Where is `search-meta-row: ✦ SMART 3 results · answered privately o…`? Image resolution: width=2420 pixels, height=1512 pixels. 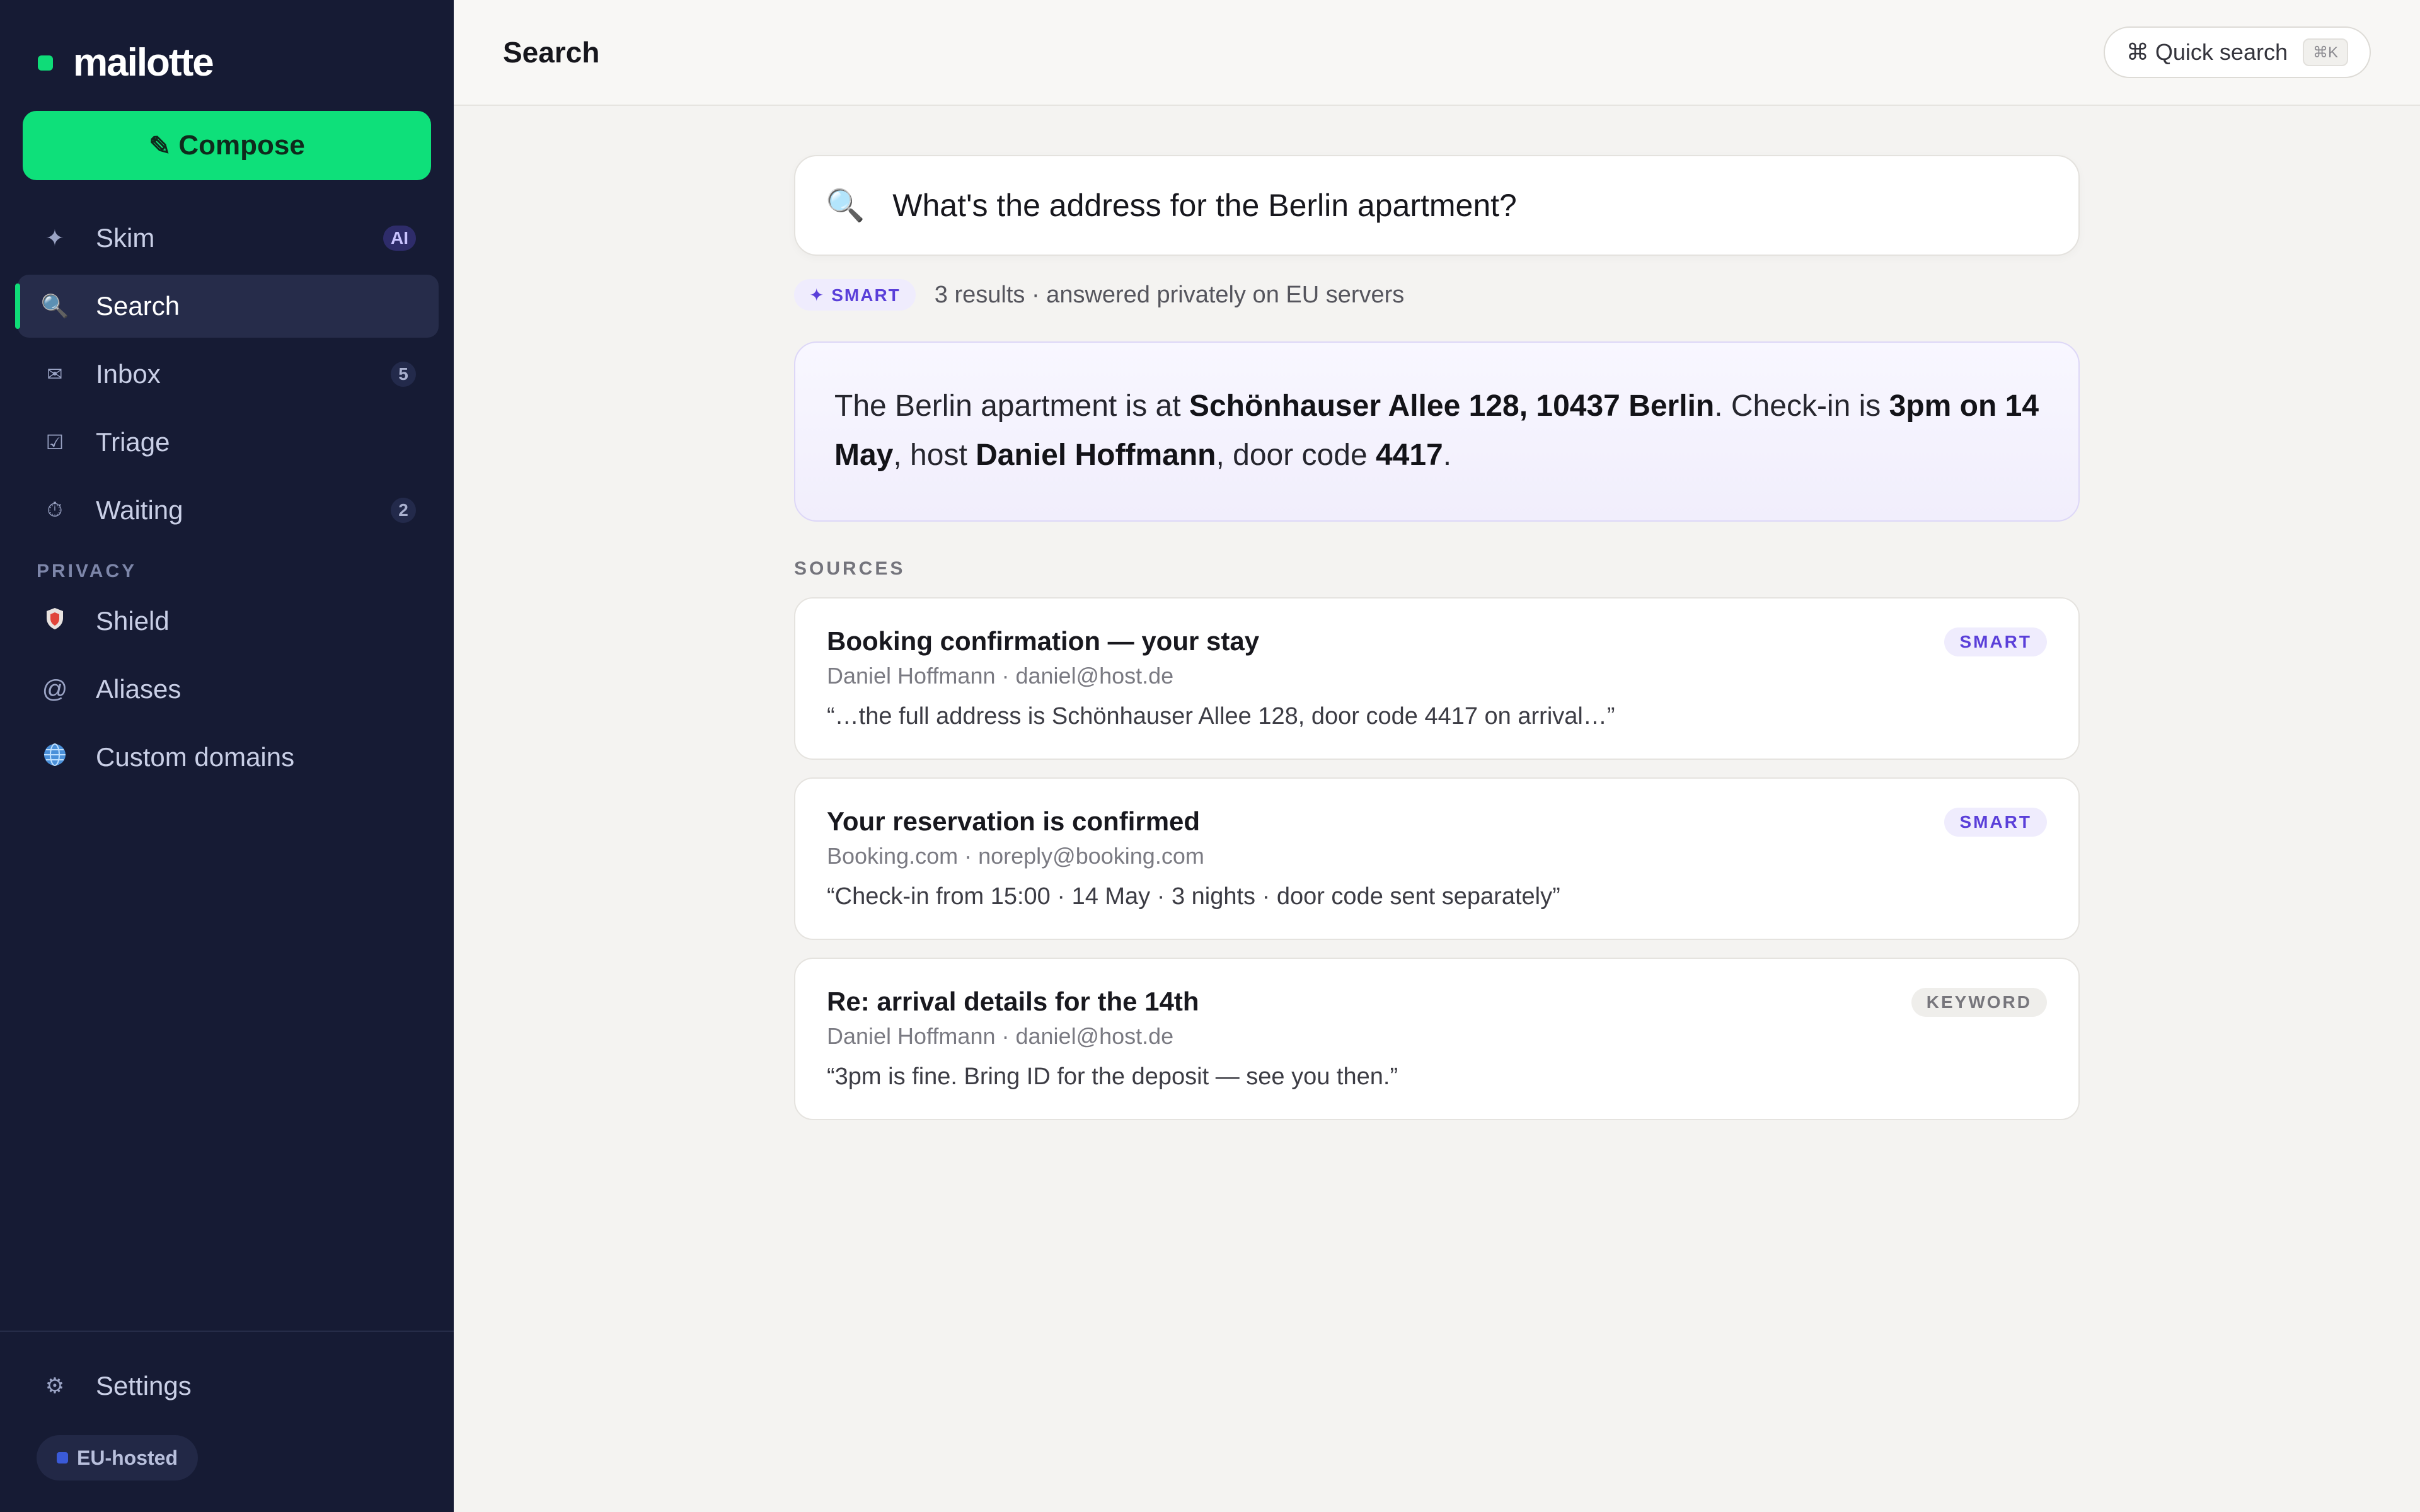
search-meta-row: ✦ SMART 3 results · answered privately o… is located at coordinates (1437, 294).